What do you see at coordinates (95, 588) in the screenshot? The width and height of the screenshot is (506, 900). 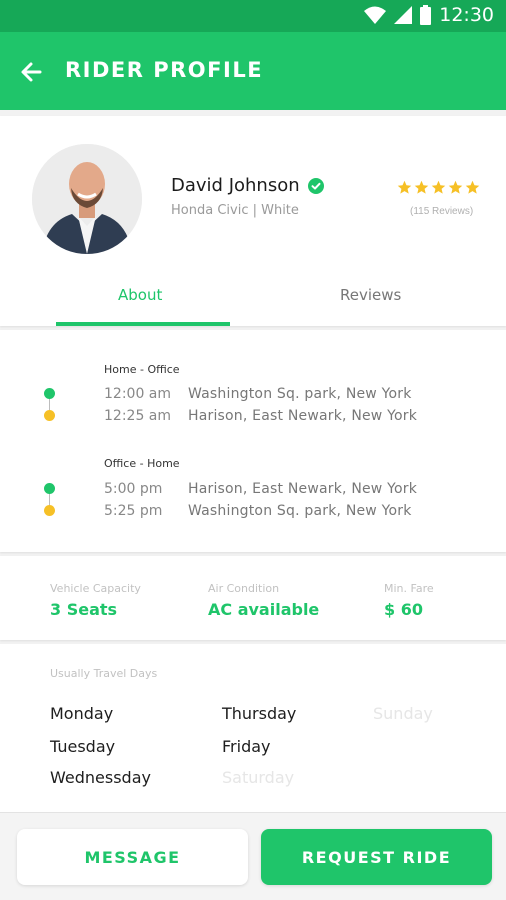 I see `capacity-label: Vehicle Capacity` at bounding box center [95, 588].